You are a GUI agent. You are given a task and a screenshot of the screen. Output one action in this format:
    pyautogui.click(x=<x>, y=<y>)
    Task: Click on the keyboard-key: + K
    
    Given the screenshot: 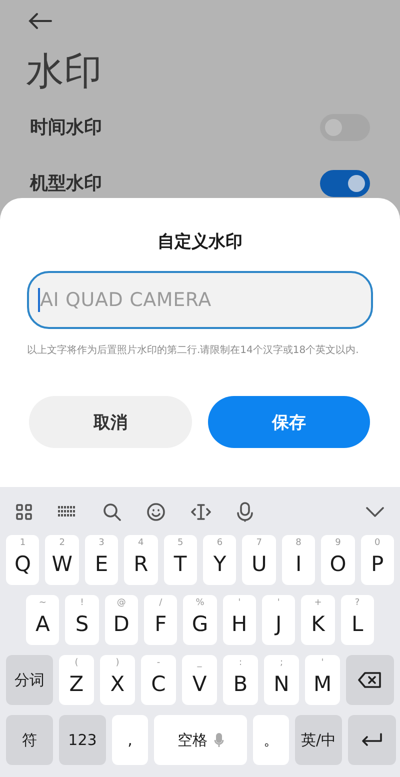 What is the action you would take?
    pyautogui.click(x=318, y=620)
    